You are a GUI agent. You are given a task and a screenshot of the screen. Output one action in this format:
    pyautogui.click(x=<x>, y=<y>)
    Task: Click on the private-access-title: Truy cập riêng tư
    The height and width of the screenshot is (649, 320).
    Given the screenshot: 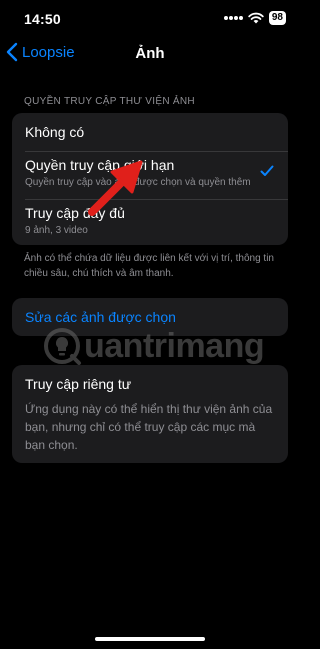 What is the action you would take?
    pyautogui.click(x=78, y=384)
    